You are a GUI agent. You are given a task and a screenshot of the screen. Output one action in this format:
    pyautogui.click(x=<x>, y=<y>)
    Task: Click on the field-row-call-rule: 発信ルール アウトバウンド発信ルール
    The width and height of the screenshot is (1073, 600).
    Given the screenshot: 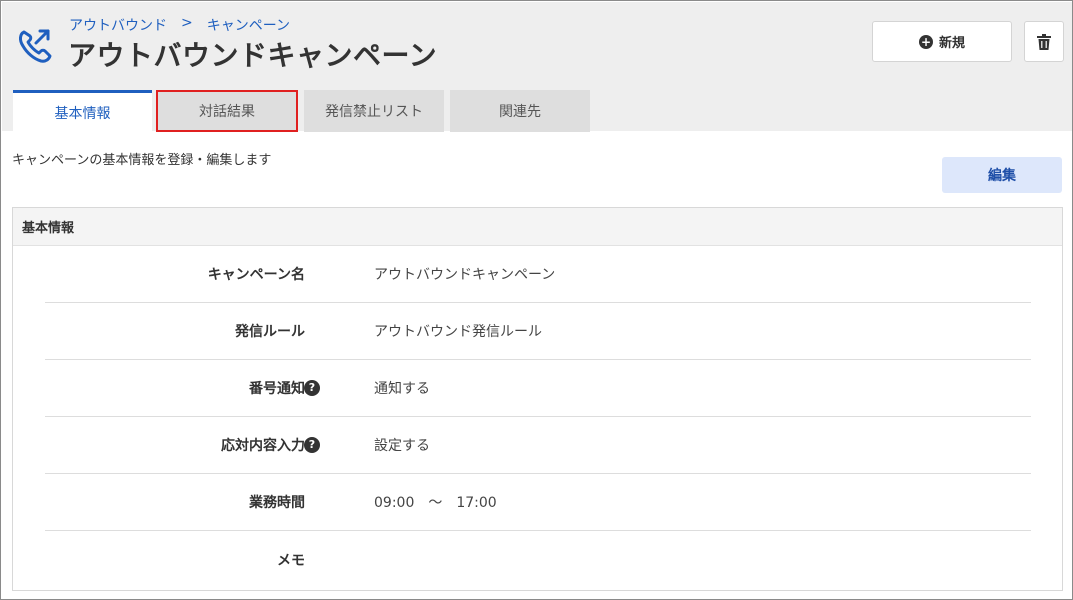 What is the action you would take?
    pyautogui.click(x=538, y=331)
    